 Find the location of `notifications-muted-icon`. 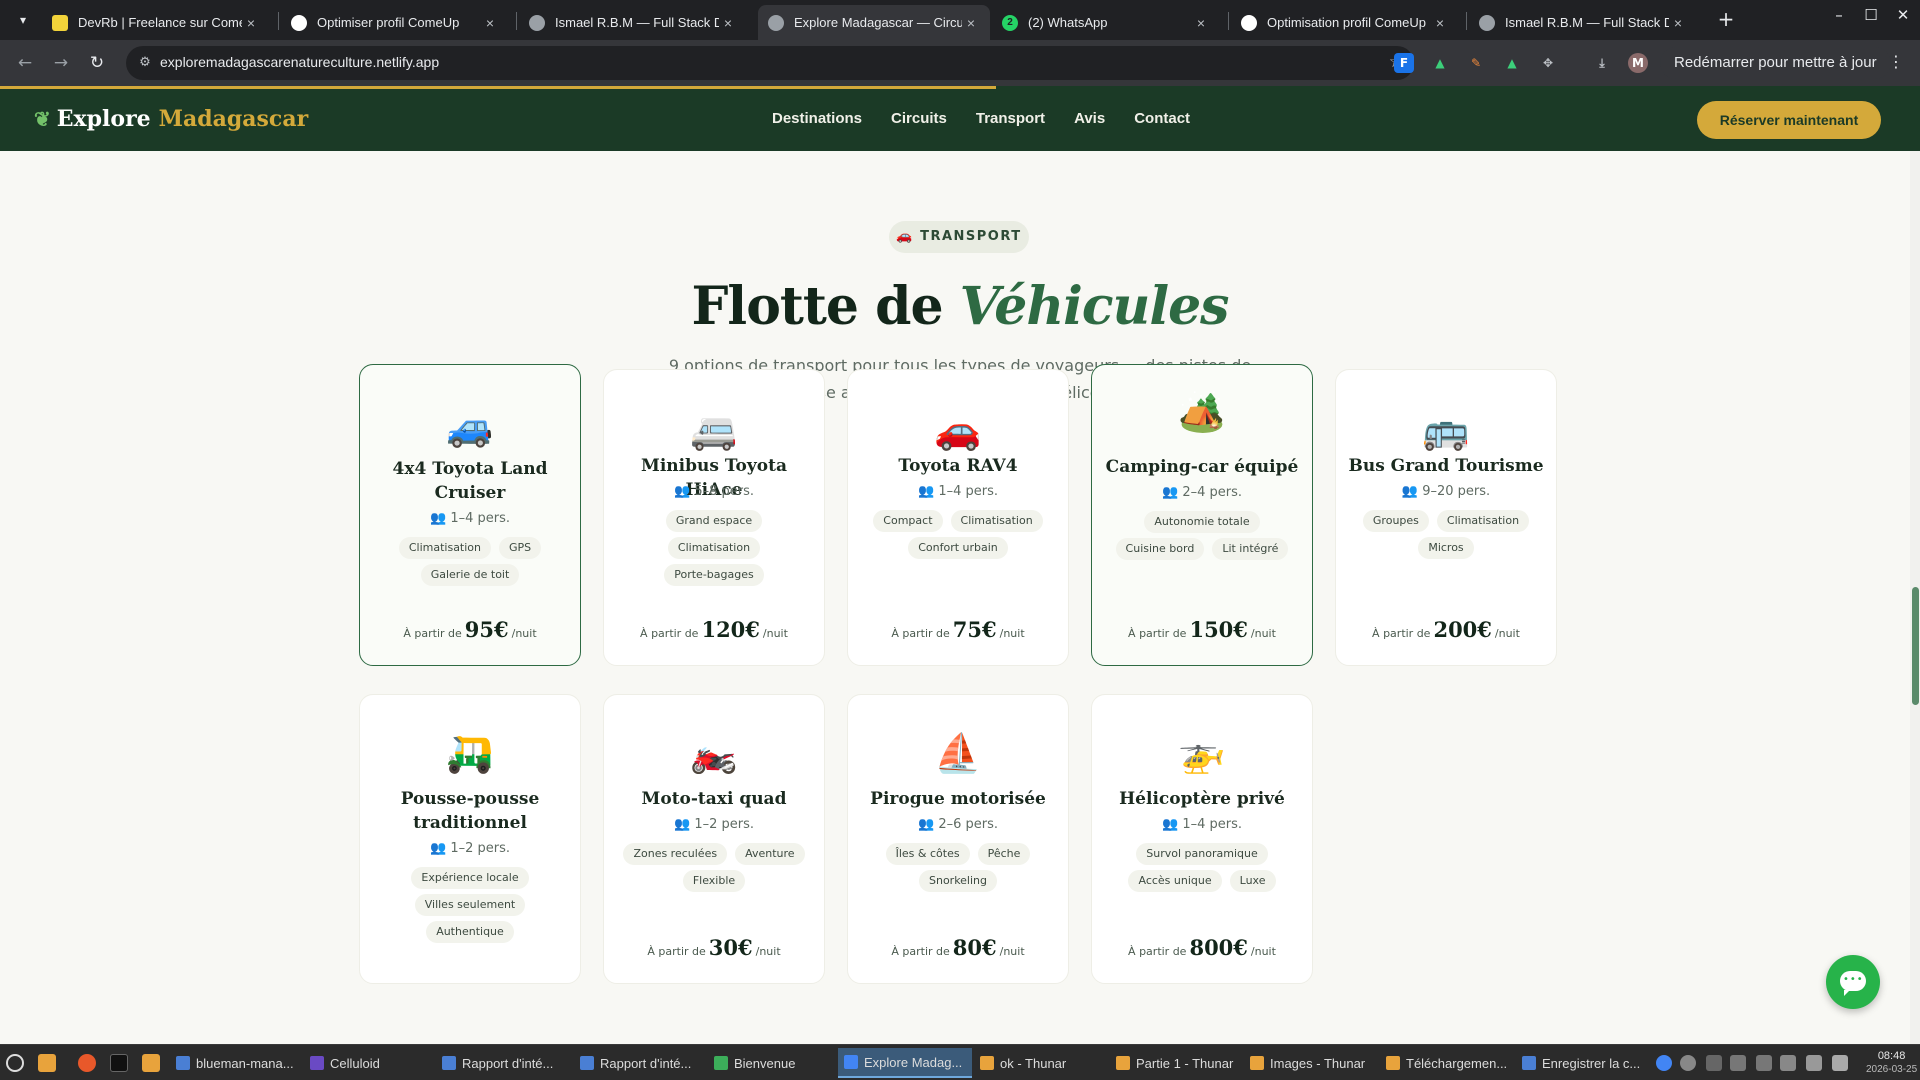

notifications-muted-icon is located at coordinates (1714, 1063).